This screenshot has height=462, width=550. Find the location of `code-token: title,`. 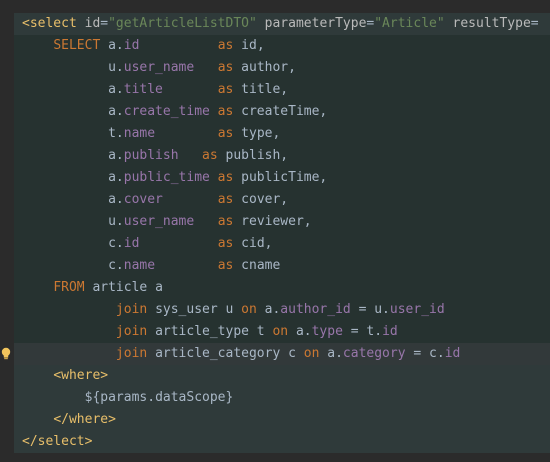

code-token: title, is located at coordinates (261, 89).